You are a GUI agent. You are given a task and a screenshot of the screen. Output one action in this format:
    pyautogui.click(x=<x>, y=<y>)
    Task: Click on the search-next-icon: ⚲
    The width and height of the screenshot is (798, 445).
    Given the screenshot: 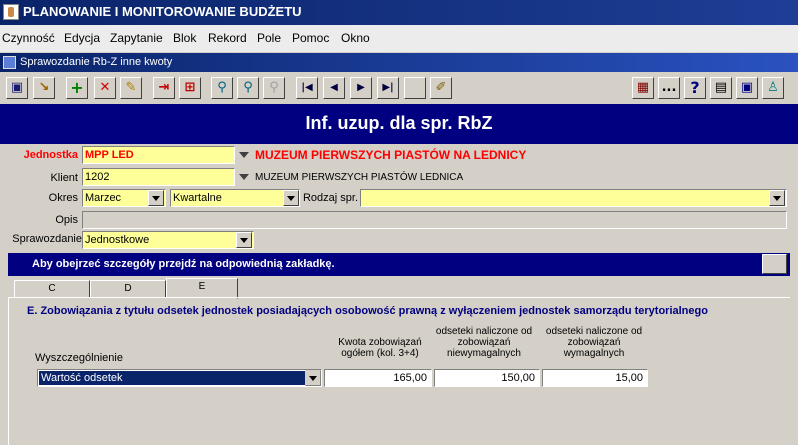 What is the action you would take?
    pyautogui.click(x=248, y=87)
    